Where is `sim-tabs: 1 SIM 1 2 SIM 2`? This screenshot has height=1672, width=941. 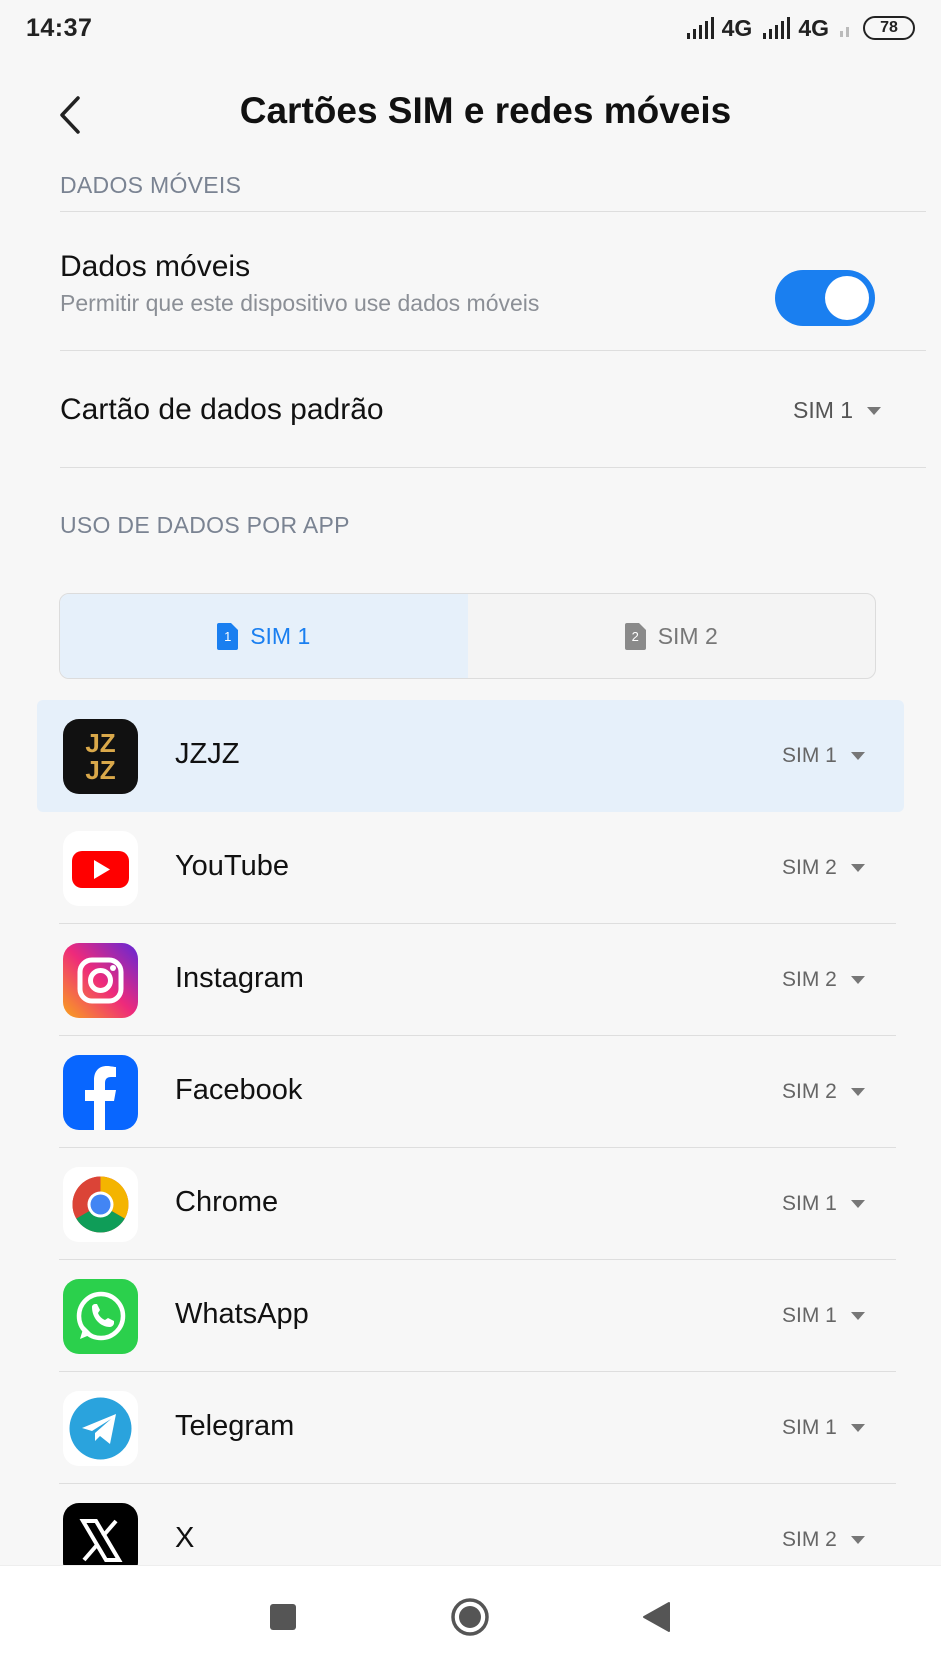
sim-tabs: 1 SIM 1 2 SIM 2 is located at coordinates (467, 636).